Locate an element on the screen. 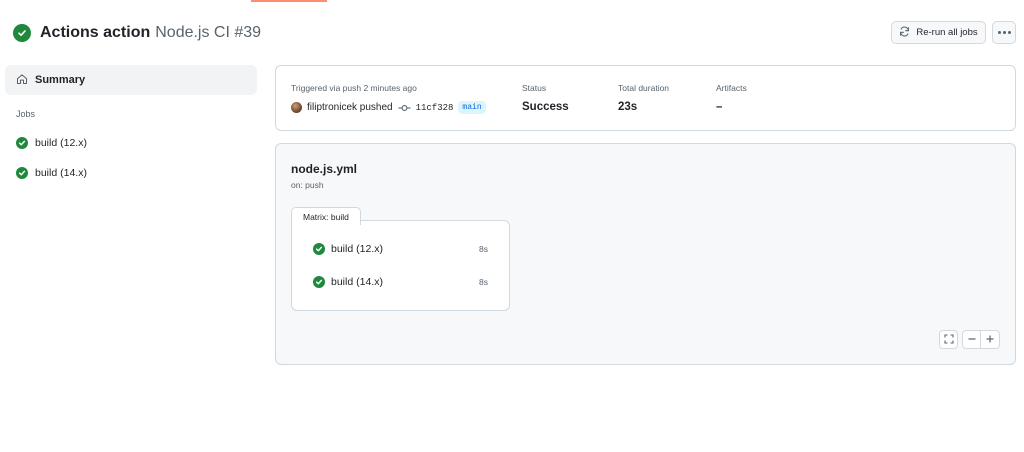 The height and width of the screenshot is (452, 1024). artifacts-value: – is located at coordinates (719, 107).